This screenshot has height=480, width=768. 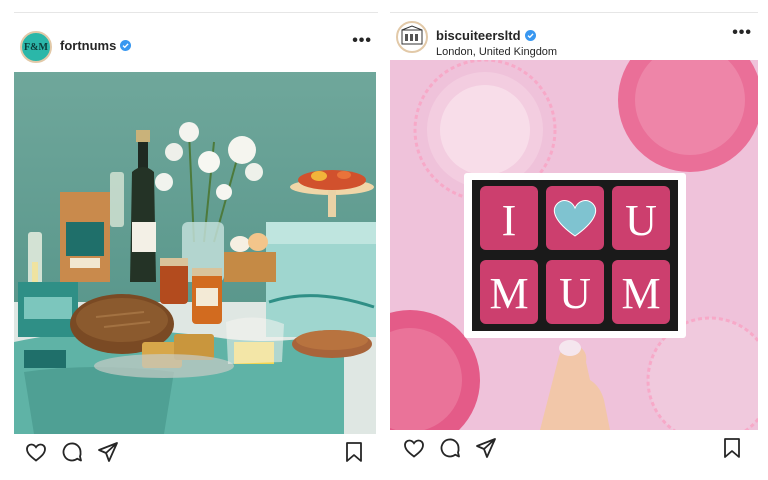 What do you see at coordinates (509, 220) in the screenshot?
I see `tile-letter: I` at bounding box center [509, 220].